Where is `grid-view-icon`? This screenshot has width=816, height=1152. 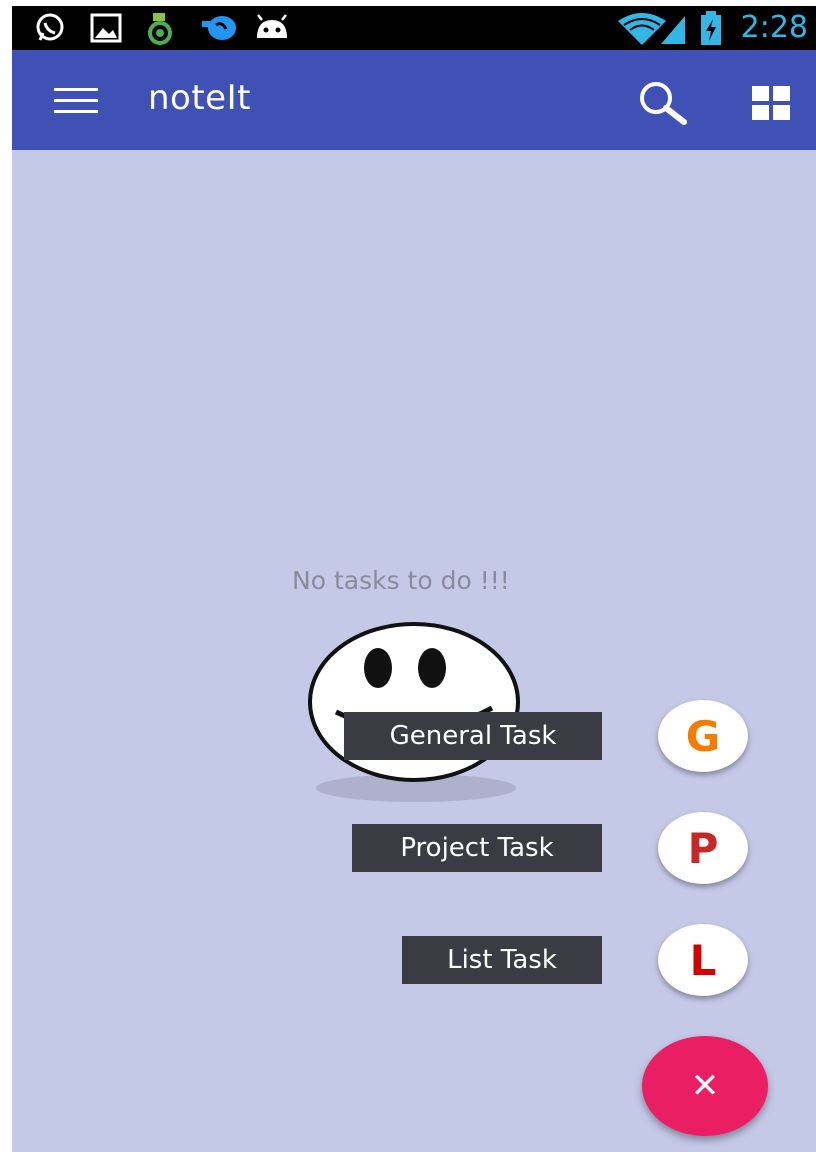 grid-view-icon is located at coordinates (771, 103).